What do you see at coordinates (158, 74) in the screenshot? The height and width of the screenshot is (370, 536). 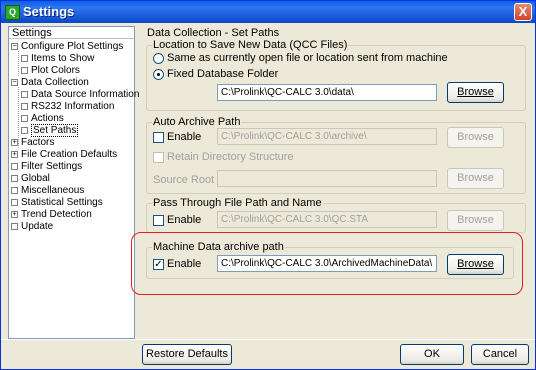 I see `fixed-folder-radio` at bounding box center [158, 74].